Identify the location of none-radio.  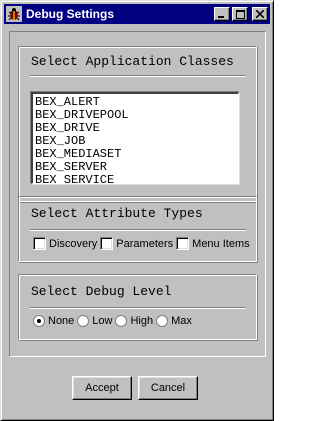
(39, 321).